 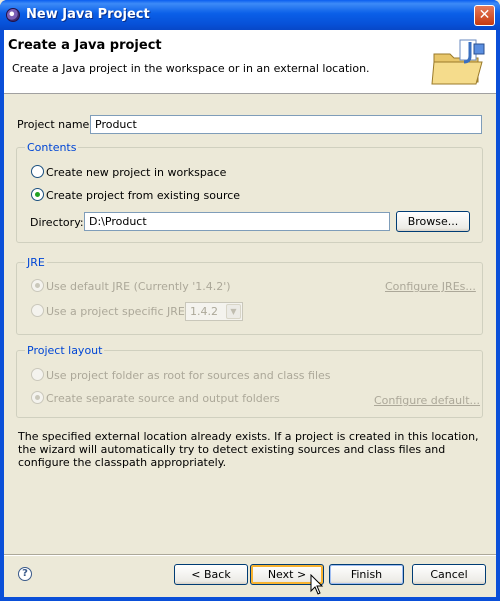 What do you see at coordinates (88, 14) in the screenshot?
I see `window-title: New Java Project` at bounding box center [88, 14].